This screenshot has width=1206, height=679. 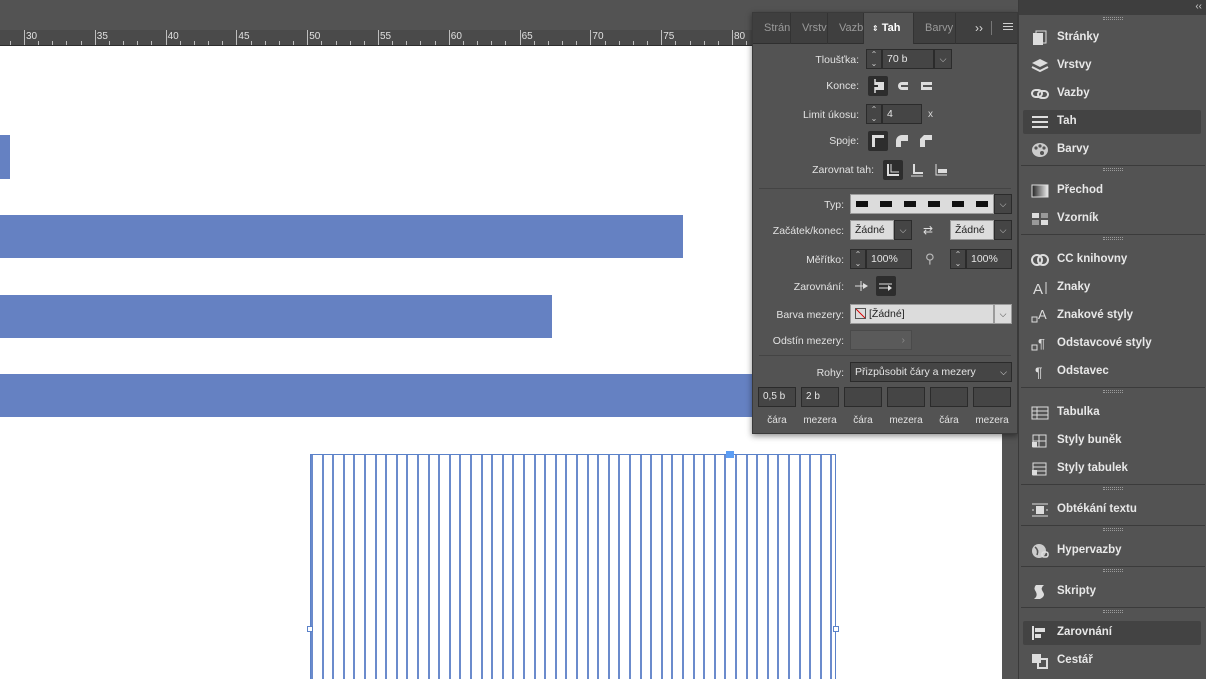 I want to click on tab-layers: Vrstv, so click(x=809, y=28).